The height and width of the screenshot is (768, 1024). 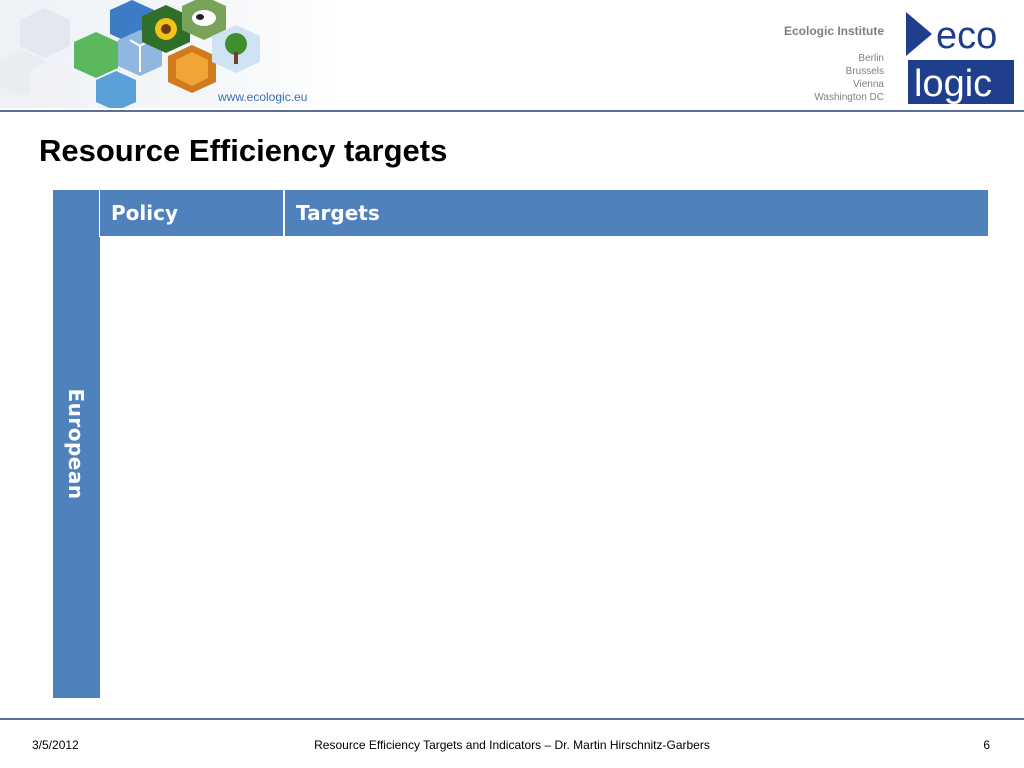 What do you see at coordinates (953, 84) in the screenshot?
I see `logo-word-logic: logic` at bounding box center [953, 84].